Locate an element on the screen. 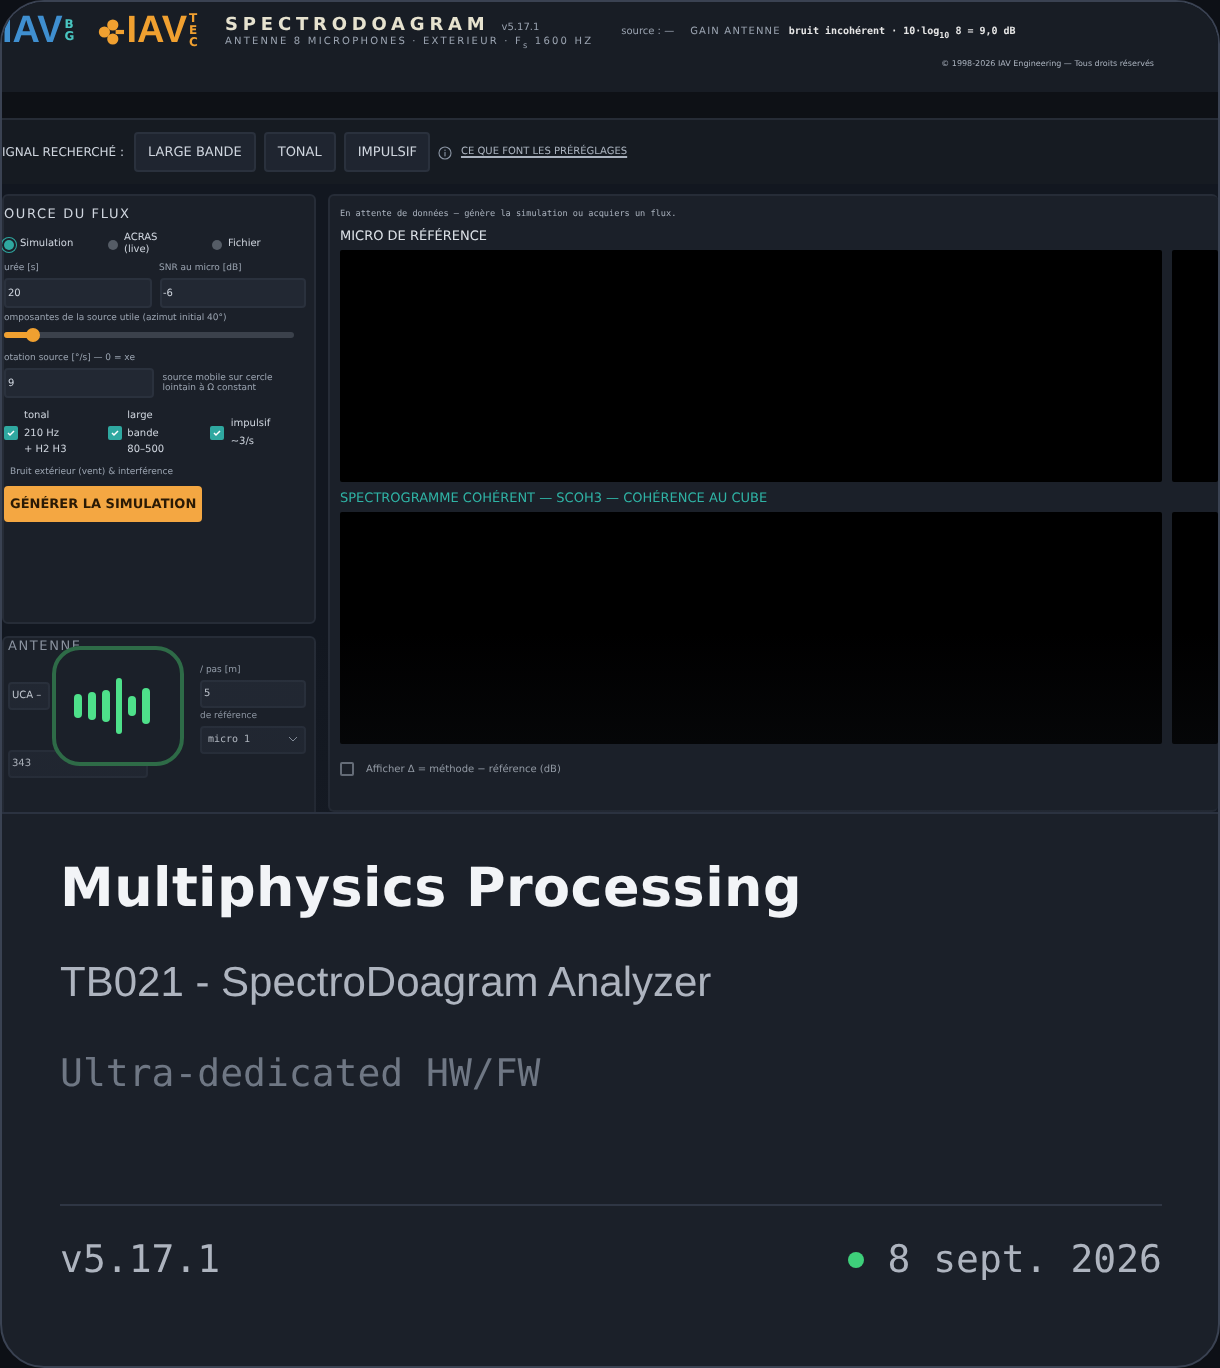  slider-thumb is located at coordinates (33, 335).